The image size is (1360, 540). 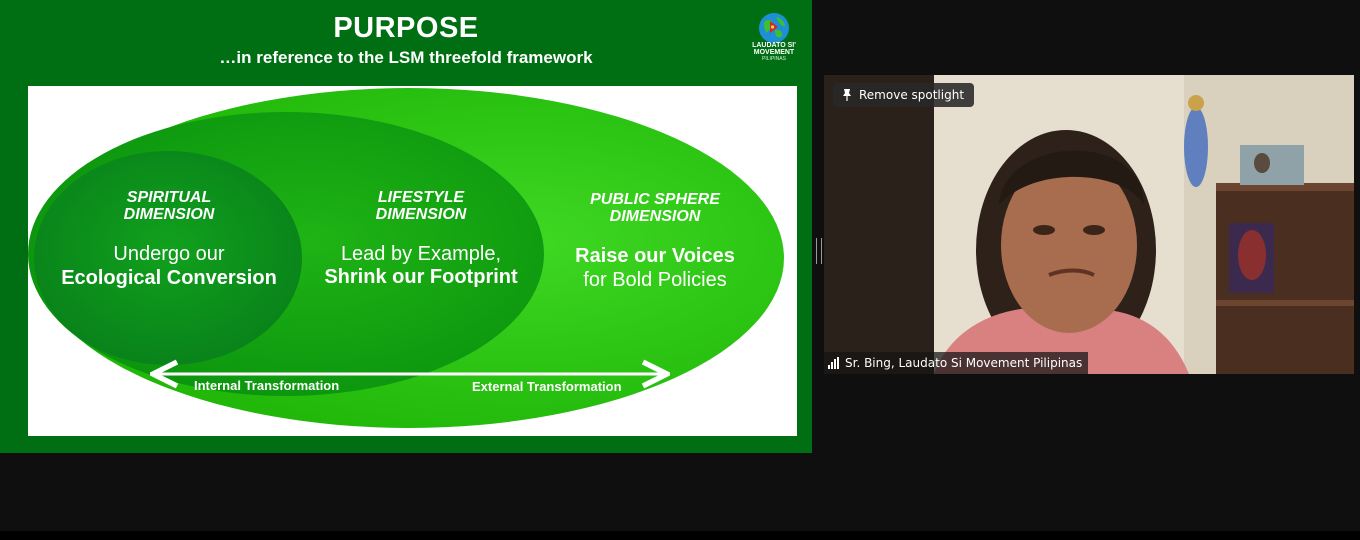 What do you see at coordinates (406, 28) in the screenshot?
I see `slide-title: PURPOSE` at bounding box center [406, 28].